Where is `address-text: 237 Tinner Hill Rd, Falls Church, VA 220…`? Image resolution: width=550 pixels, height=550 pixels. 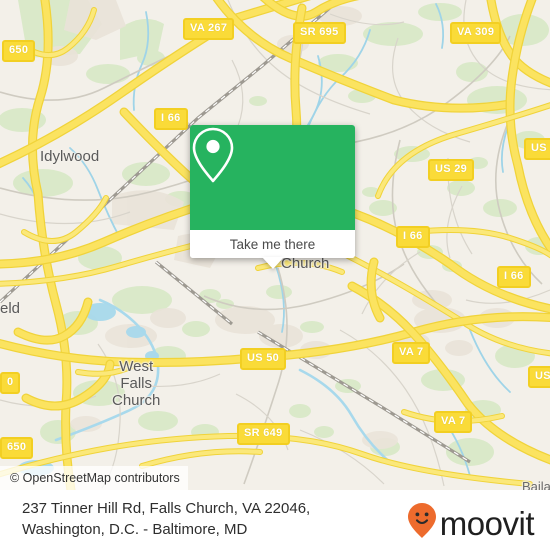
address-text: 237 Tinner Hill Rd, Falls Church, VA 220… is located at coordinates (166, 519).